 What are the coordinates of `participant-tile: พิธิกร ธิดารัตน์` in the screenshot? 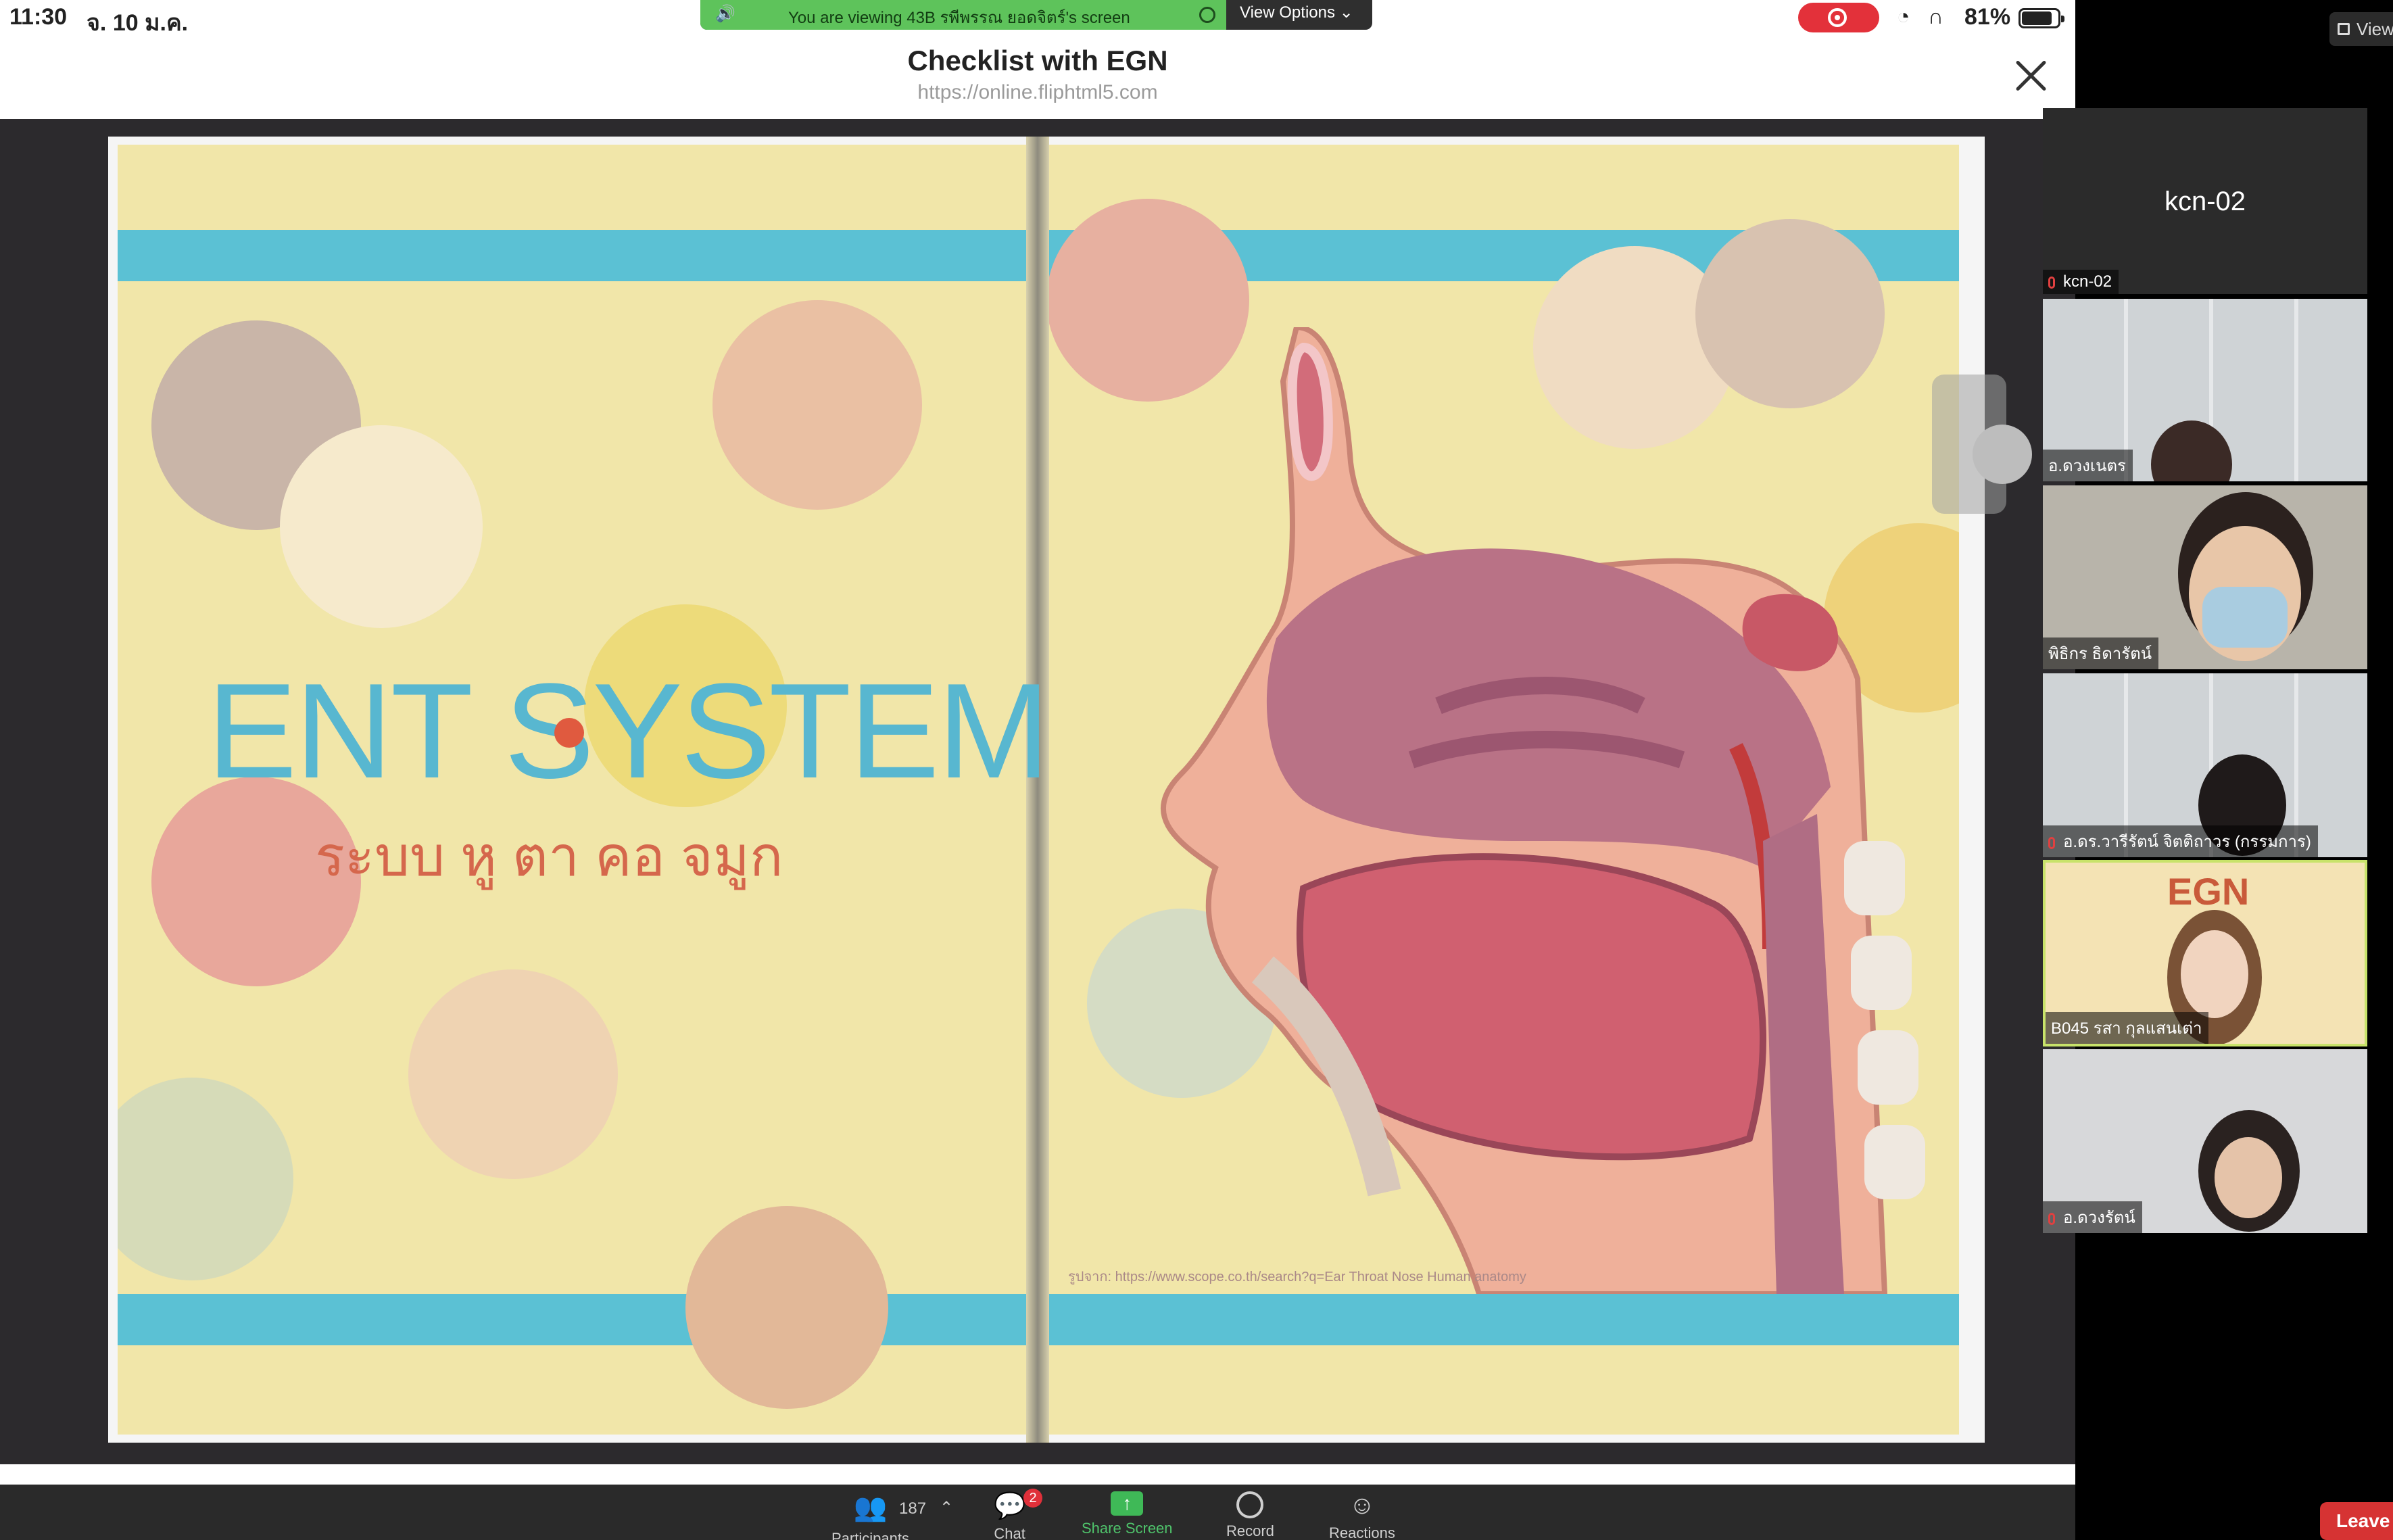 It's located at (2205, 577).